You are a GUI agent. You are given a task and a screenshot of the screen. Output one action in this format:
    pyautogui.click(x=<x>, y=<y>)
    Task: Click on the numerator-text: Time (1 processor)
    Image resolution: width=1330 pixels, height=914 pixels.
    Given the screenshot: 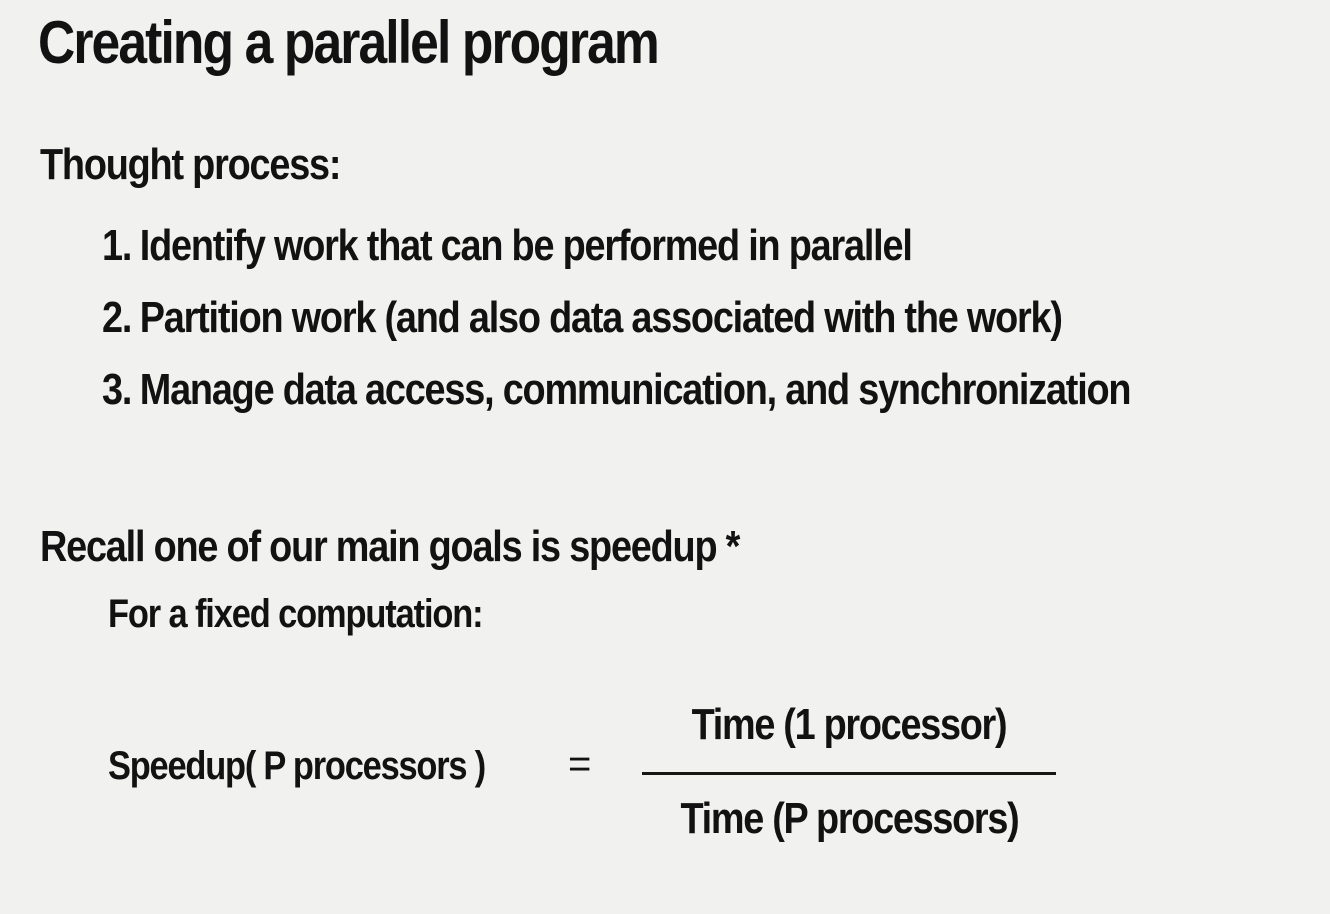 What is the action you would take?
    pyautogui.click(x=849, y=724)
    